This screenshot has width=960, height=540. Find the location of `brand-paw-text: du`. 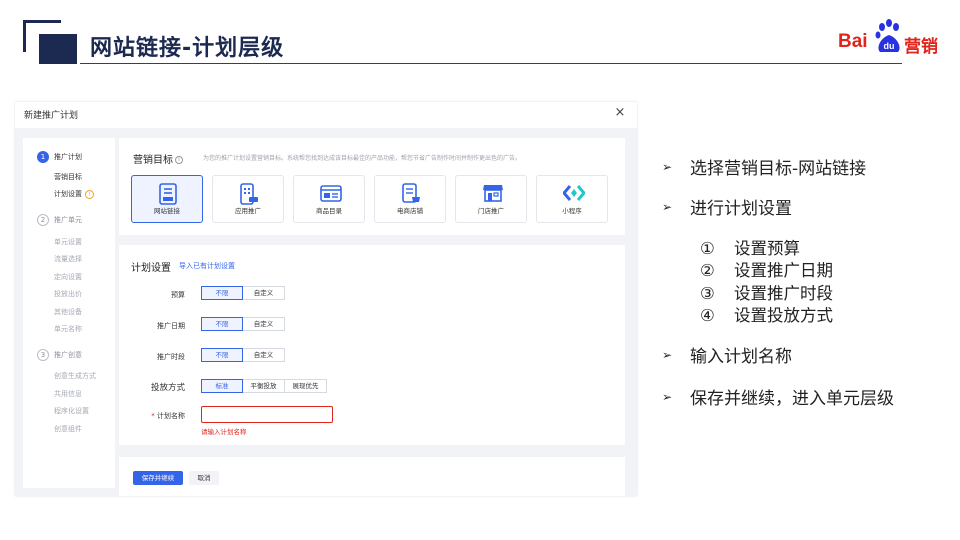

brand-paw-text: du is located at coordinates (889, 46).